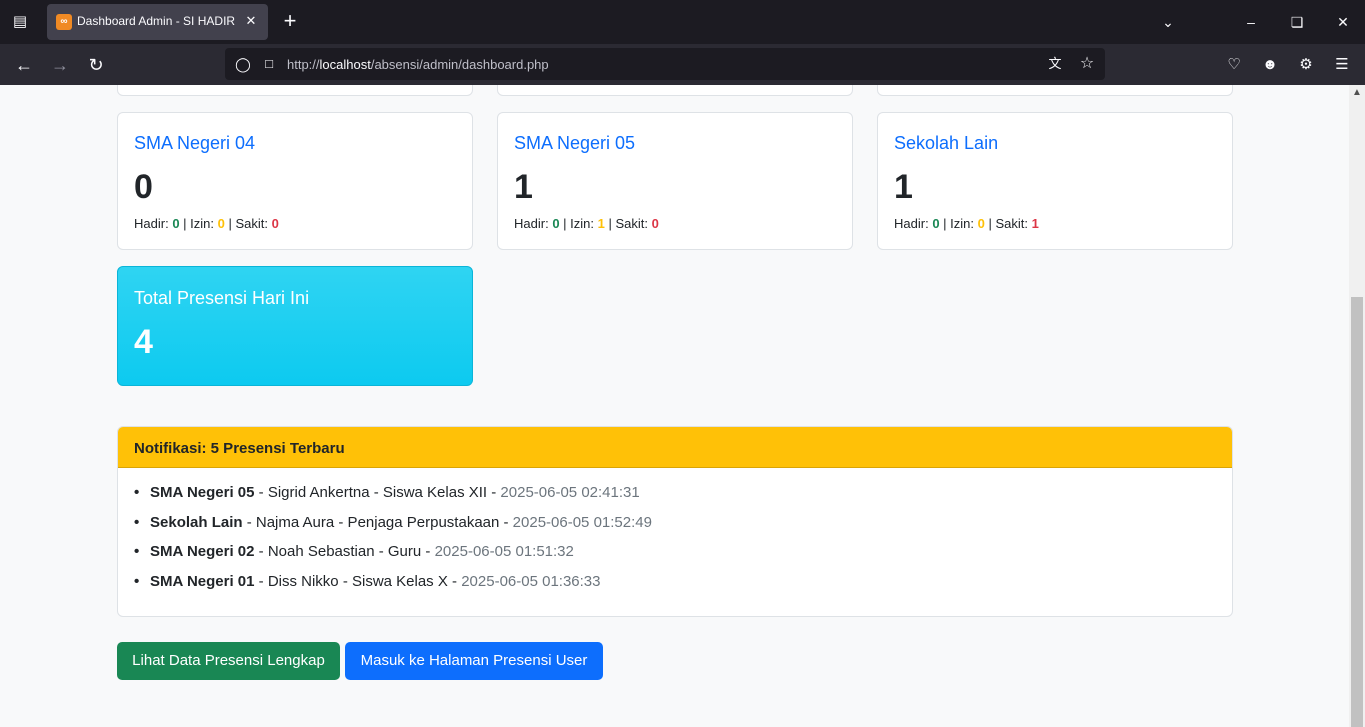  Describe the element at coordinates (202, 492) in the screenshot. I see `notification-school: SMA Negeri 05` at that location.